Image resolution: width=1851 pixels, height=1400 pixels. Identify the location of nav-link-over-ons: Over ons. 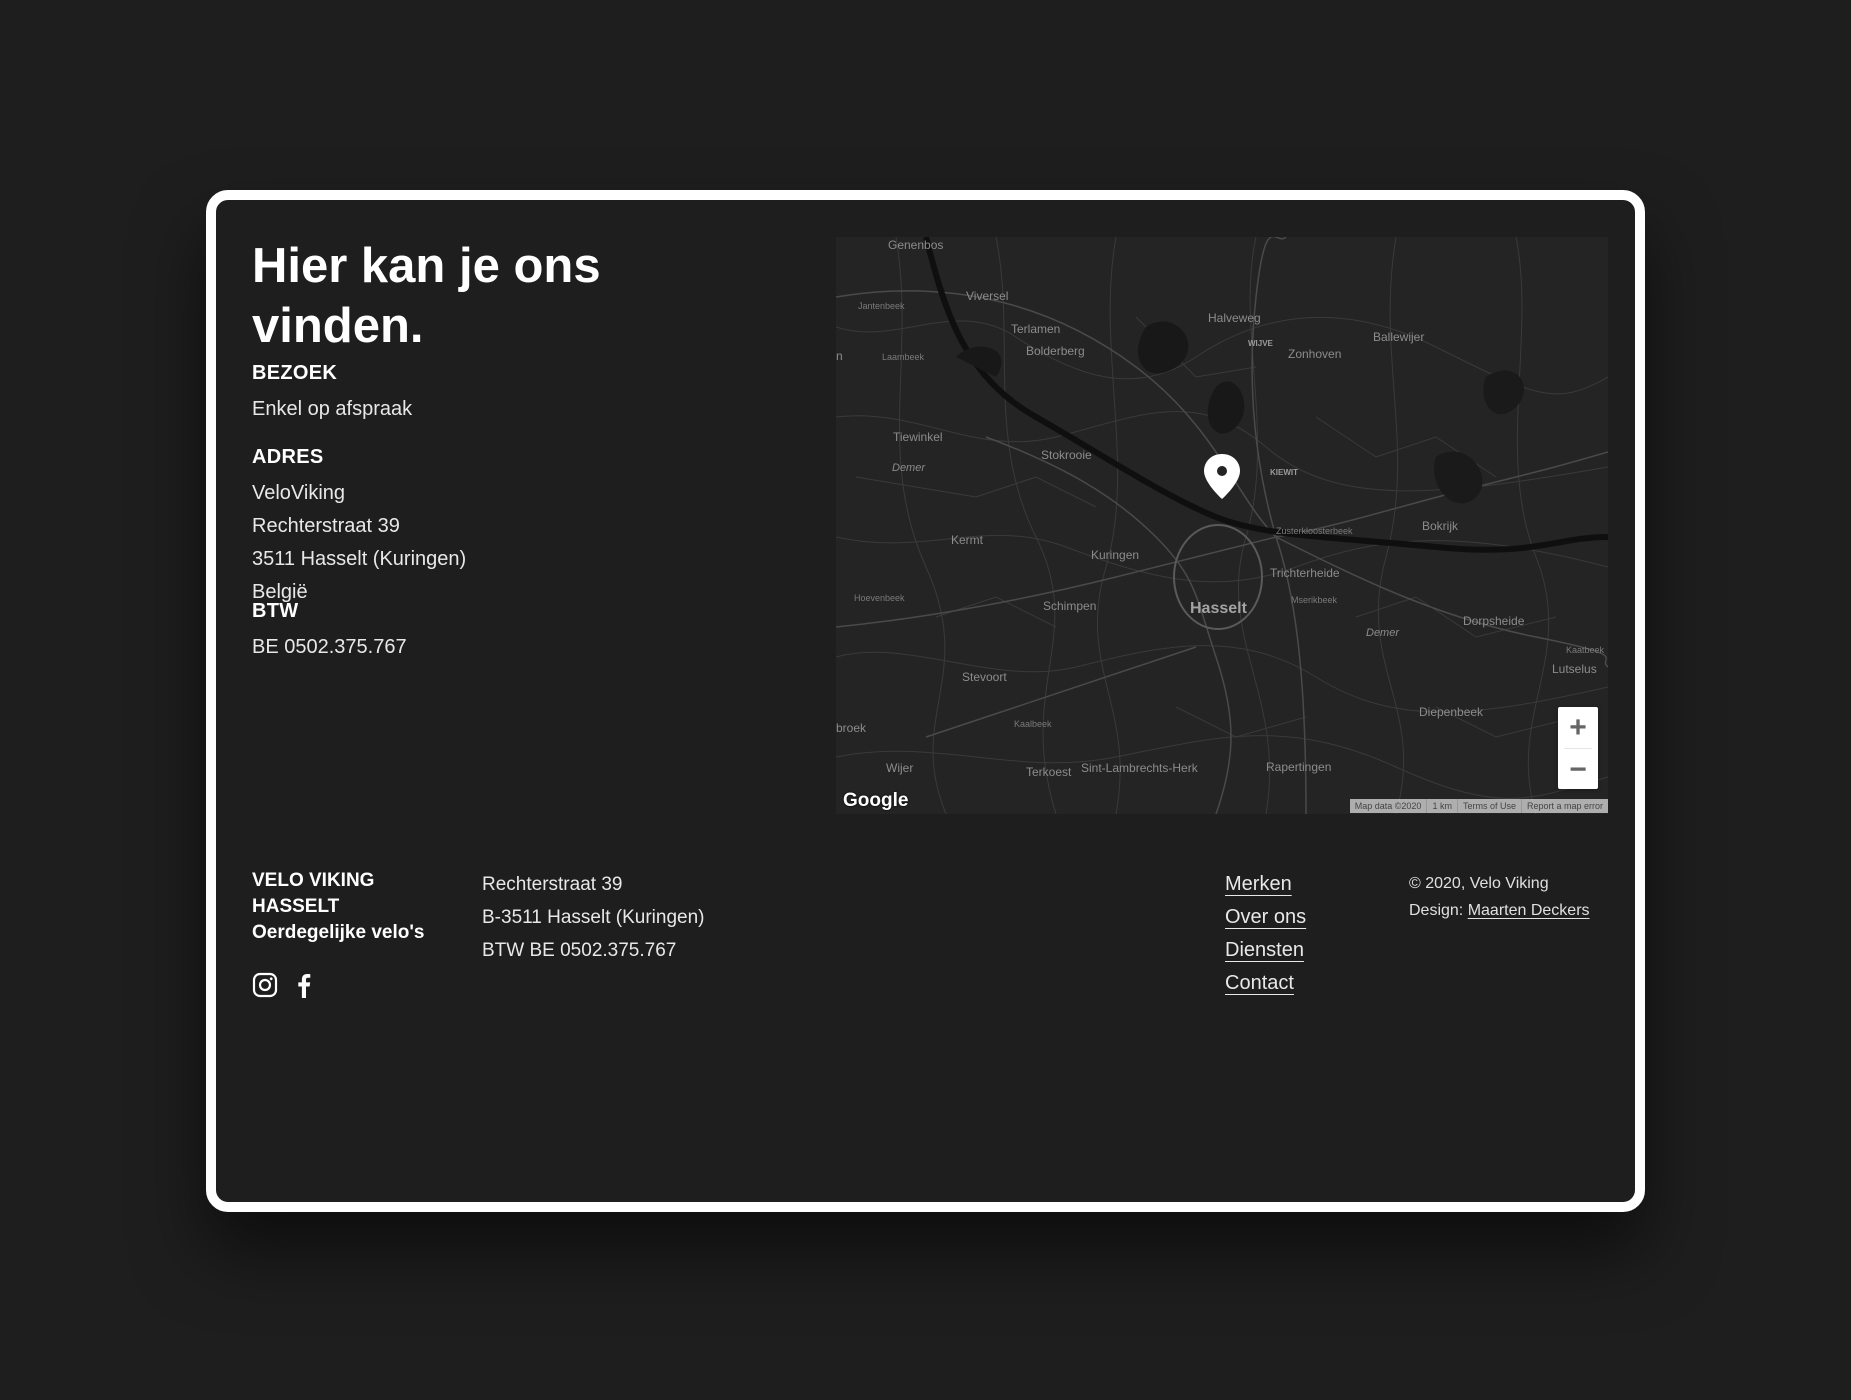
(1265, 917).